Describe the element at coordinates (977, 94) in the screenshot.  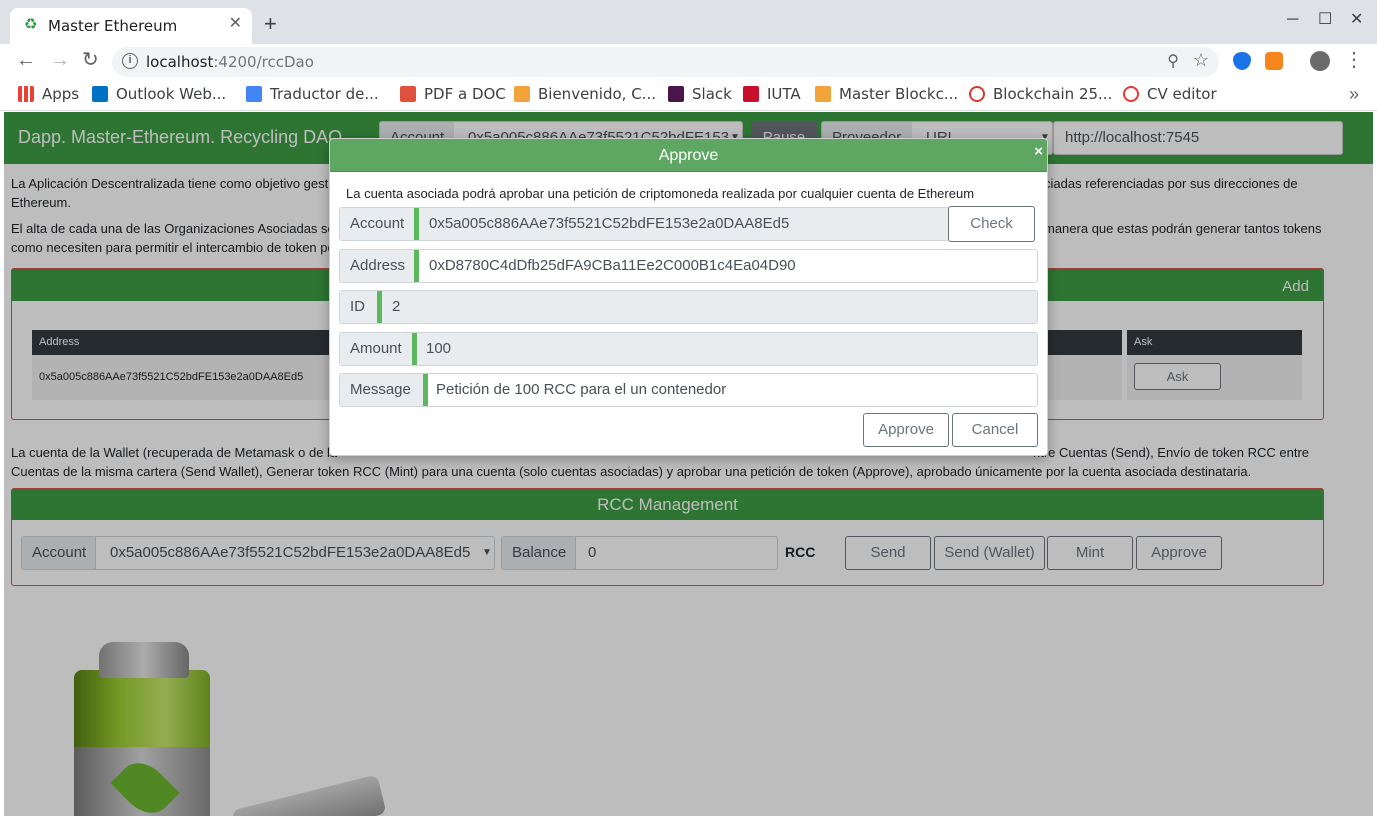
I see `blockchain-icon` at that location.